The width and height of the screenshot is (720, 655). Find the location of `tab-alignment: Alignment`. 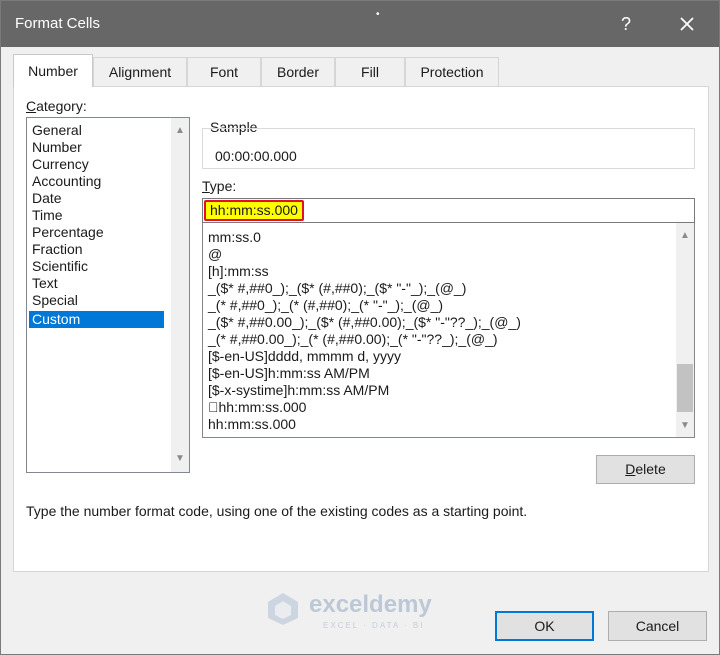

tab-alignment: Alignment is located at coordinates (140, 71).